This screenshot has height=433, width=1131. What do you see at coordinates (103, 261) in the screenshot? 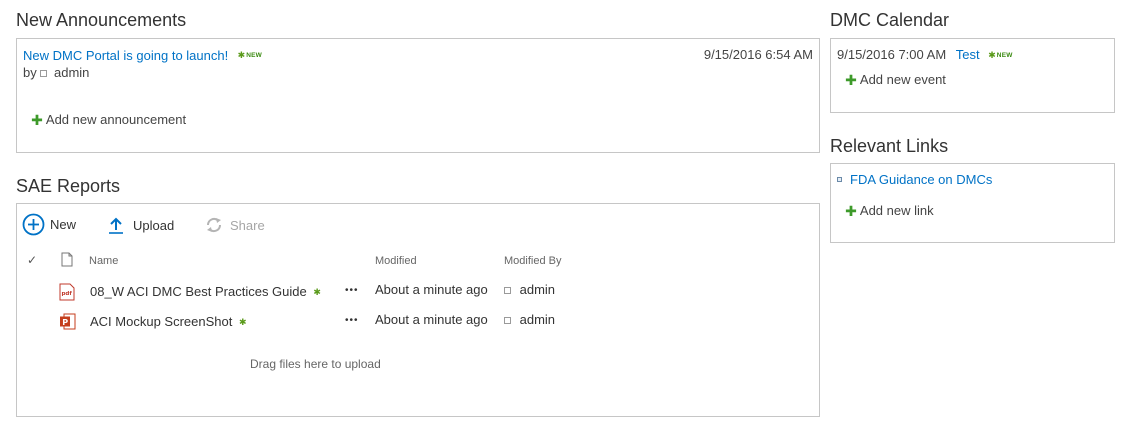
I see `column-header-name: Name` at bounding box center [103, 261].